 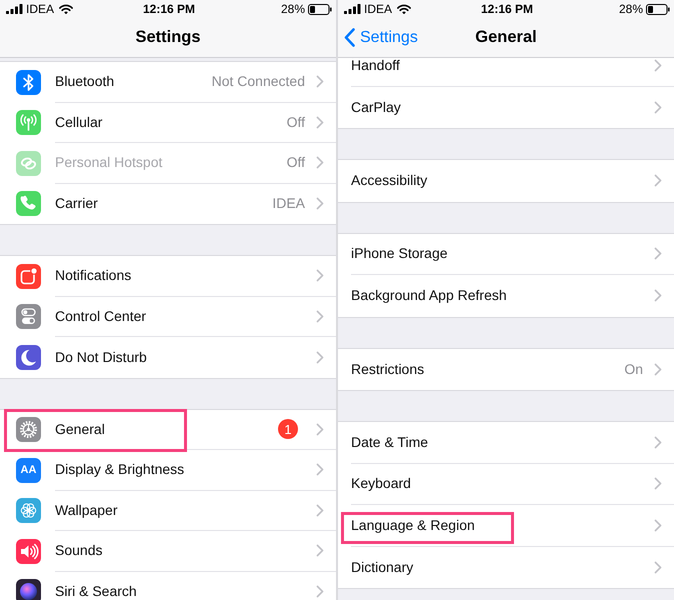 What do you see at coordinates (168, 37) in the screenshot?
I see `nav-title: Settings` at bounding box center [168, 37].